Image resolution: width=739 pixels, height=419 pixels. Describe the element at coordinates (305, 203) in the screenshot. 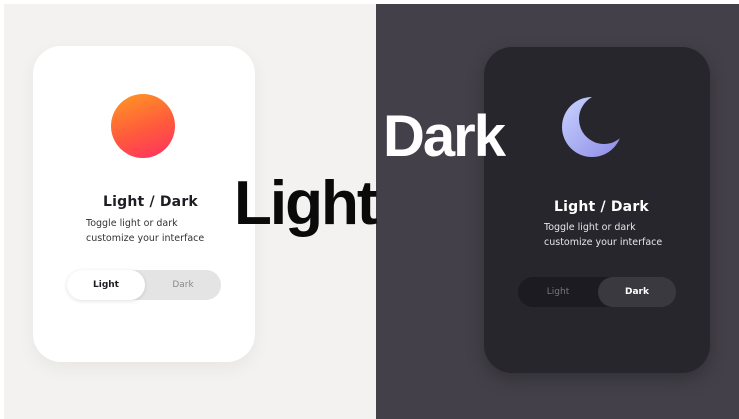

I see `light-big-label: Light` at that location.